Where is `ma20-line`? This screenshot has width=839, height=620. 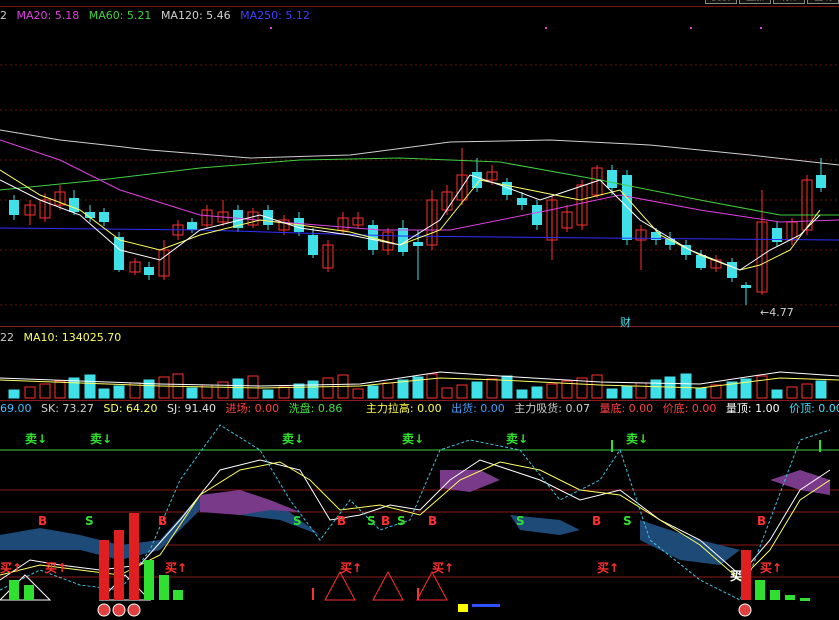 ma20-line is located at coordinates (419, 185).